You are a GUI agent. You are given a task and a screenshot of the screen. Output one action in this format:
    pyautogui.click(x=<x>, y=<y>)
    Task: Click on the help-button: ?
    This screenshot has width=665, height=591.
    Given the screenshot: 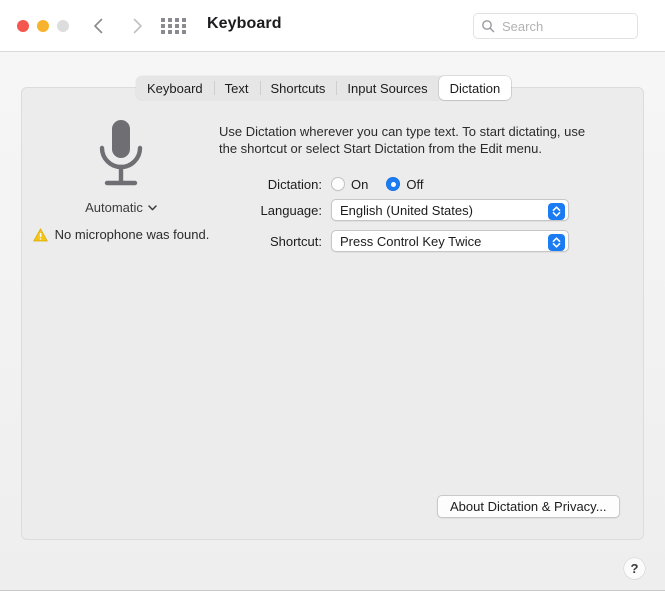 What is the action you would take?
    pyautogui.click(x=634, y=568)
    